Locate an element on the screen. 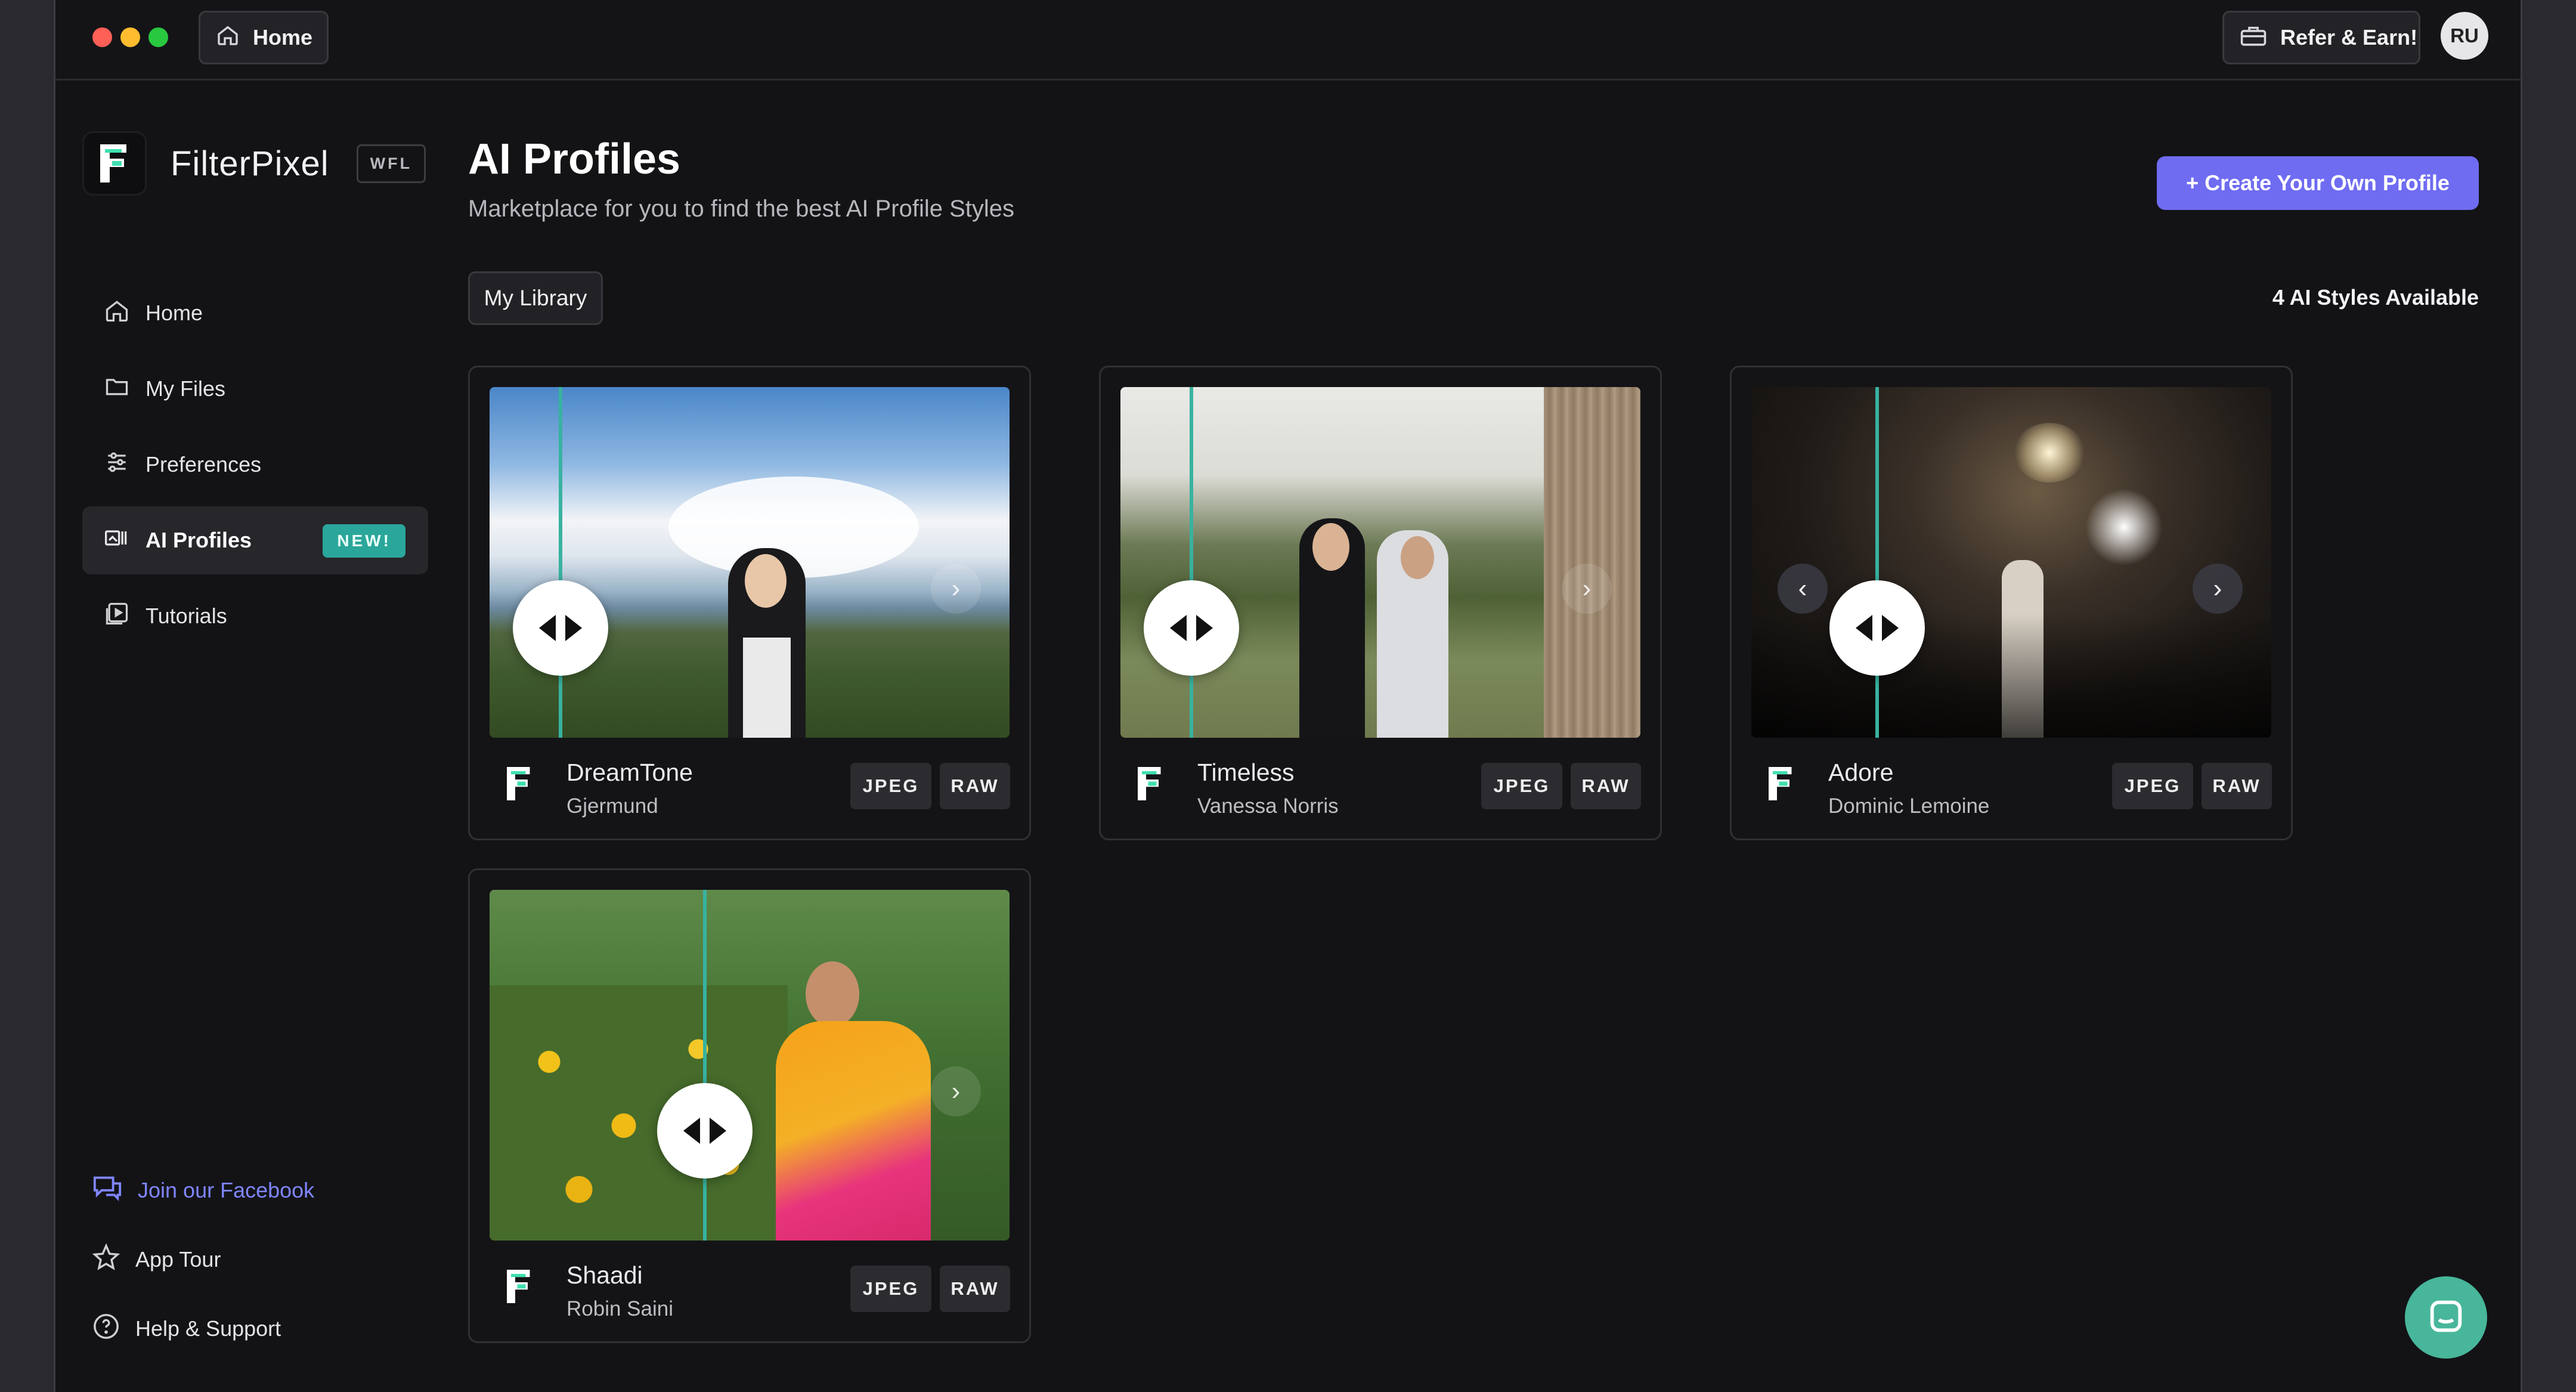 The width and height of the screenshot is (2576, 1392). sidebar-item-label: My Files is located at coordinates (185, 388).